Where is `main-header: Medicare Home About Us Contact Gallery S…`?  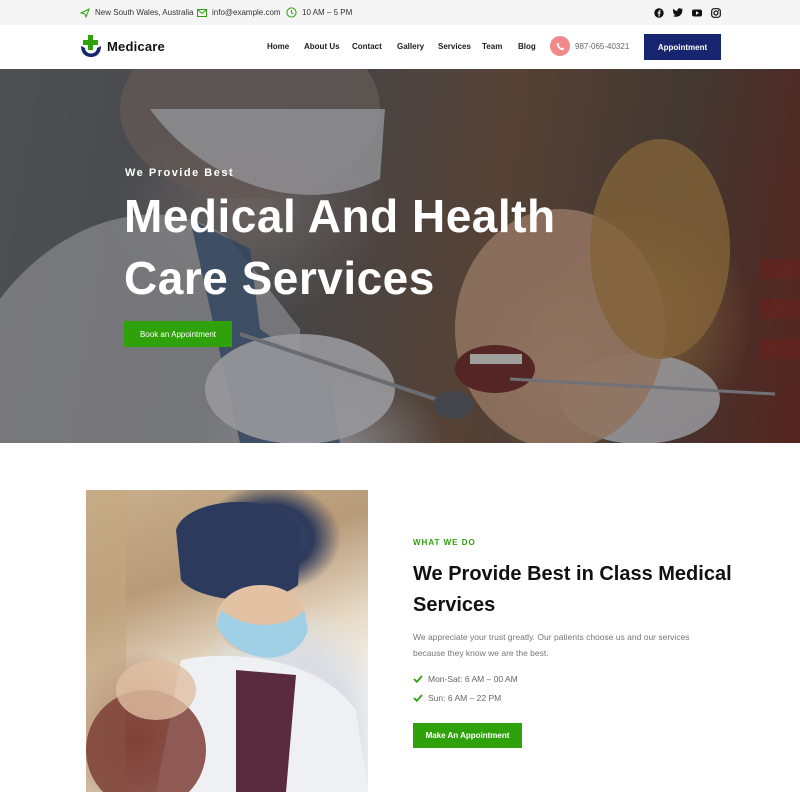 main-header: Medicare Home About Us Contact Gallery S… is located at coordinates (400, 47).